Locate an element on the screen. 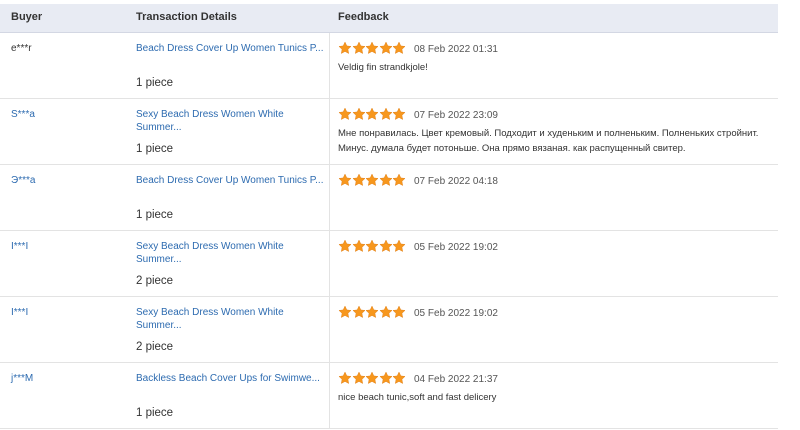  feedback-comment: Veldig fin strandkjole! is located at coordinates (383, 67).